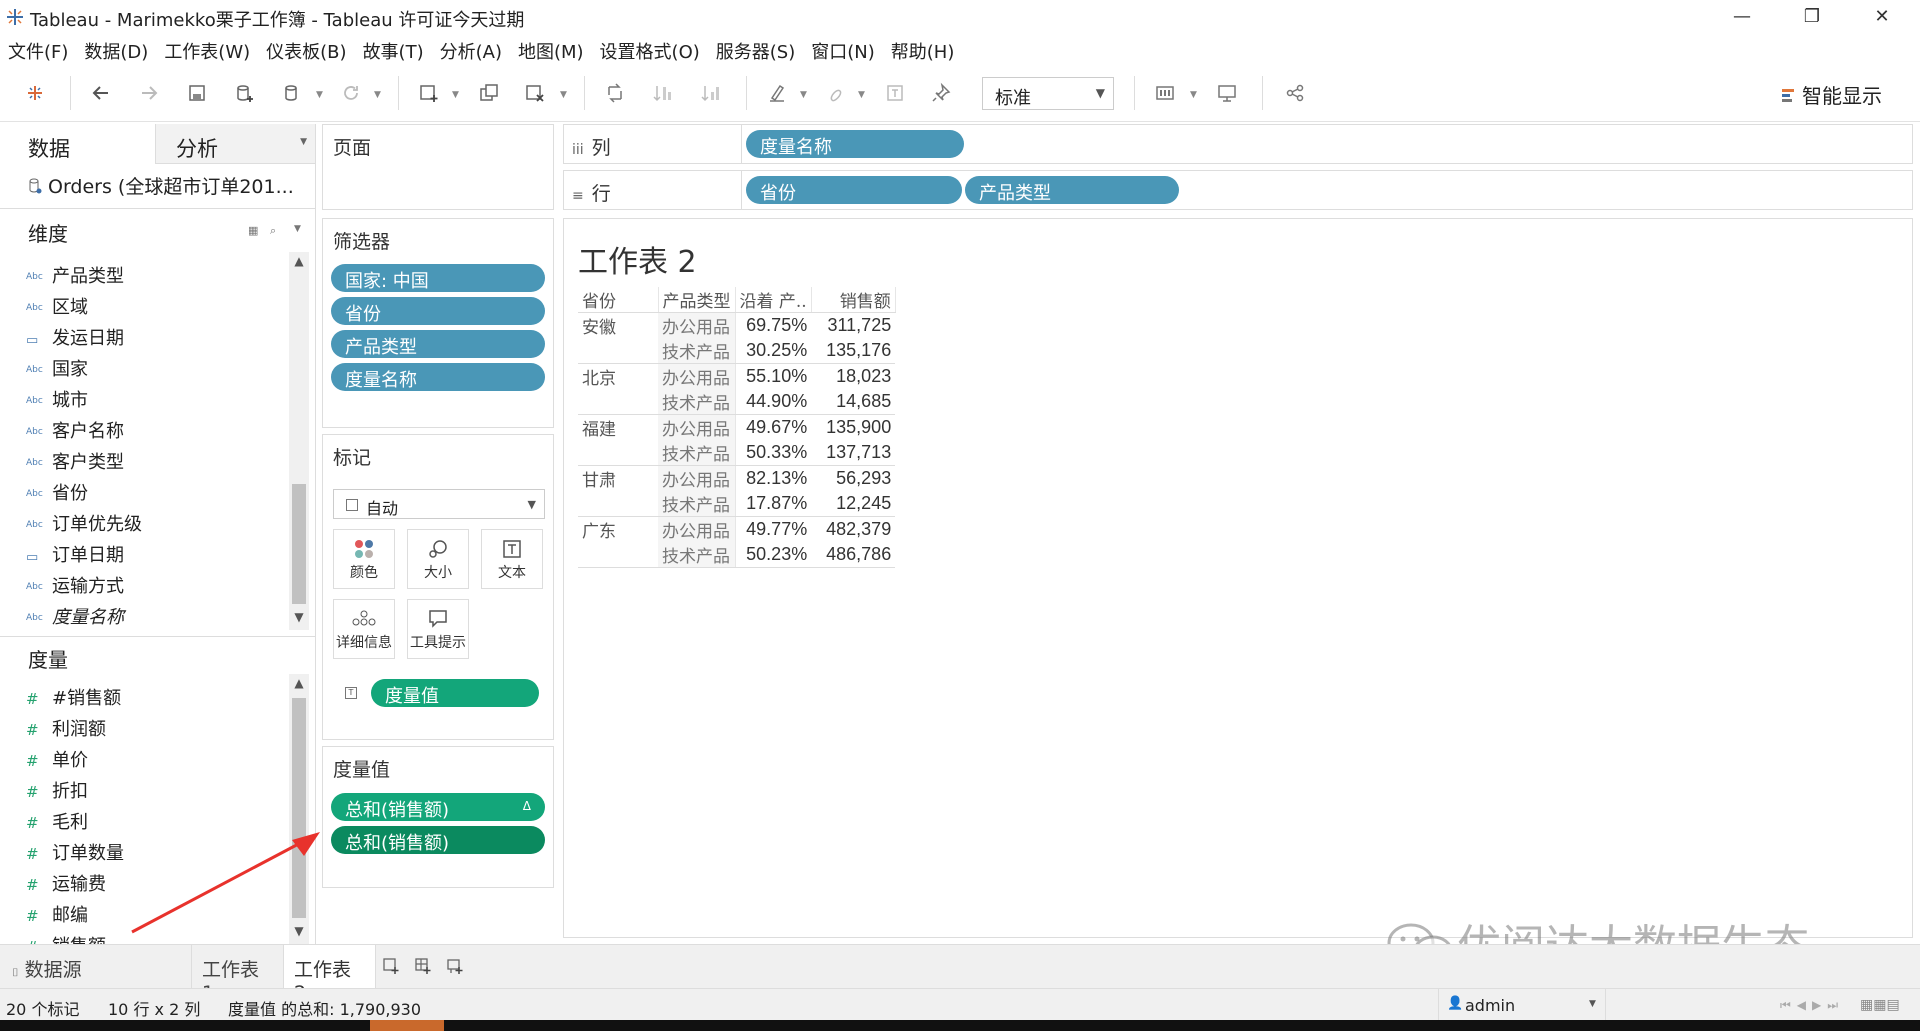 The height and width of the screenshot is (1031, 1920). I want to click on tab-sheet-2: 工作表 2, so click(330, 974).